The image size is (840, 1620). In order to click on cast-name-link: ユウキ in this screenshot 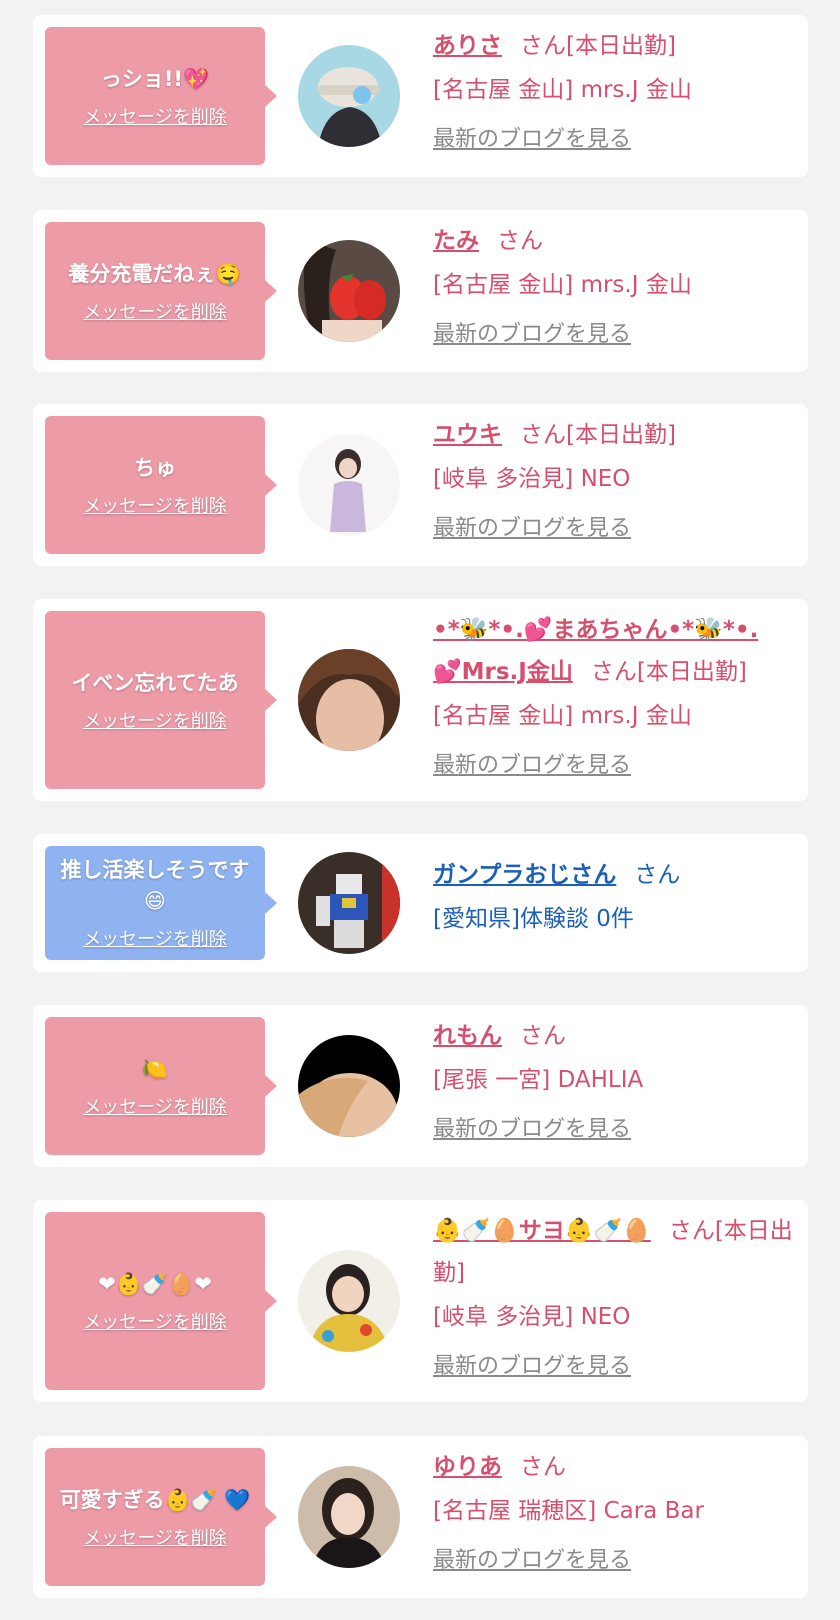, I will do `click(467, 435)`.